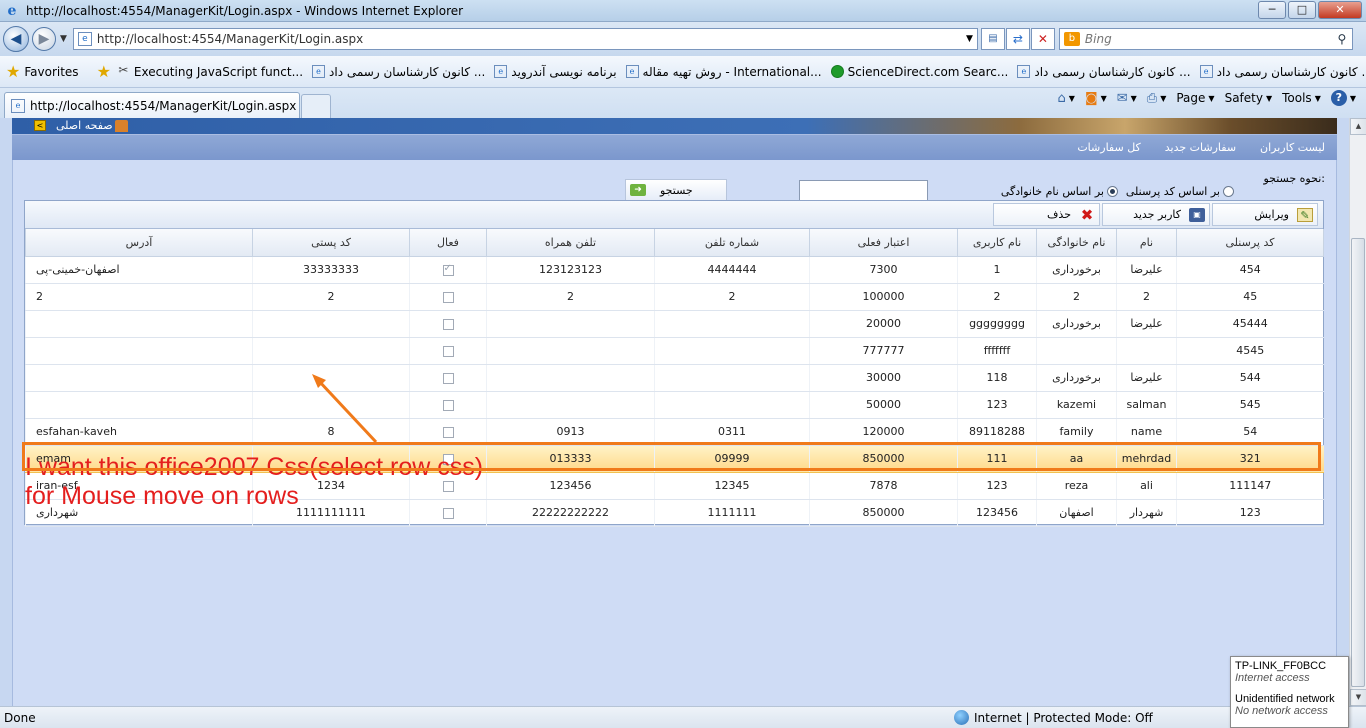  Describe the element at coordinates (1249, 98) in the screenshot. I see `safety-menu: Safety ▼` at that location.